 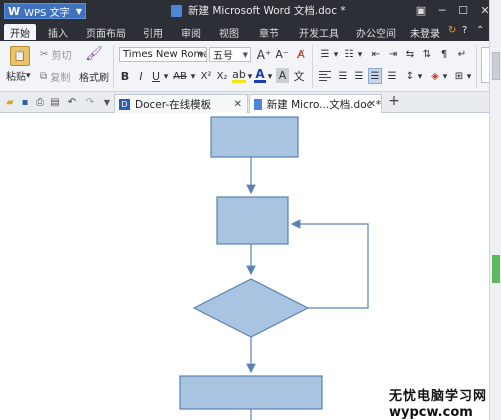 What do you see at coordinates (156, 76) in the screenshot?
I see `underline-button: U` at bounding box center [156, 76].